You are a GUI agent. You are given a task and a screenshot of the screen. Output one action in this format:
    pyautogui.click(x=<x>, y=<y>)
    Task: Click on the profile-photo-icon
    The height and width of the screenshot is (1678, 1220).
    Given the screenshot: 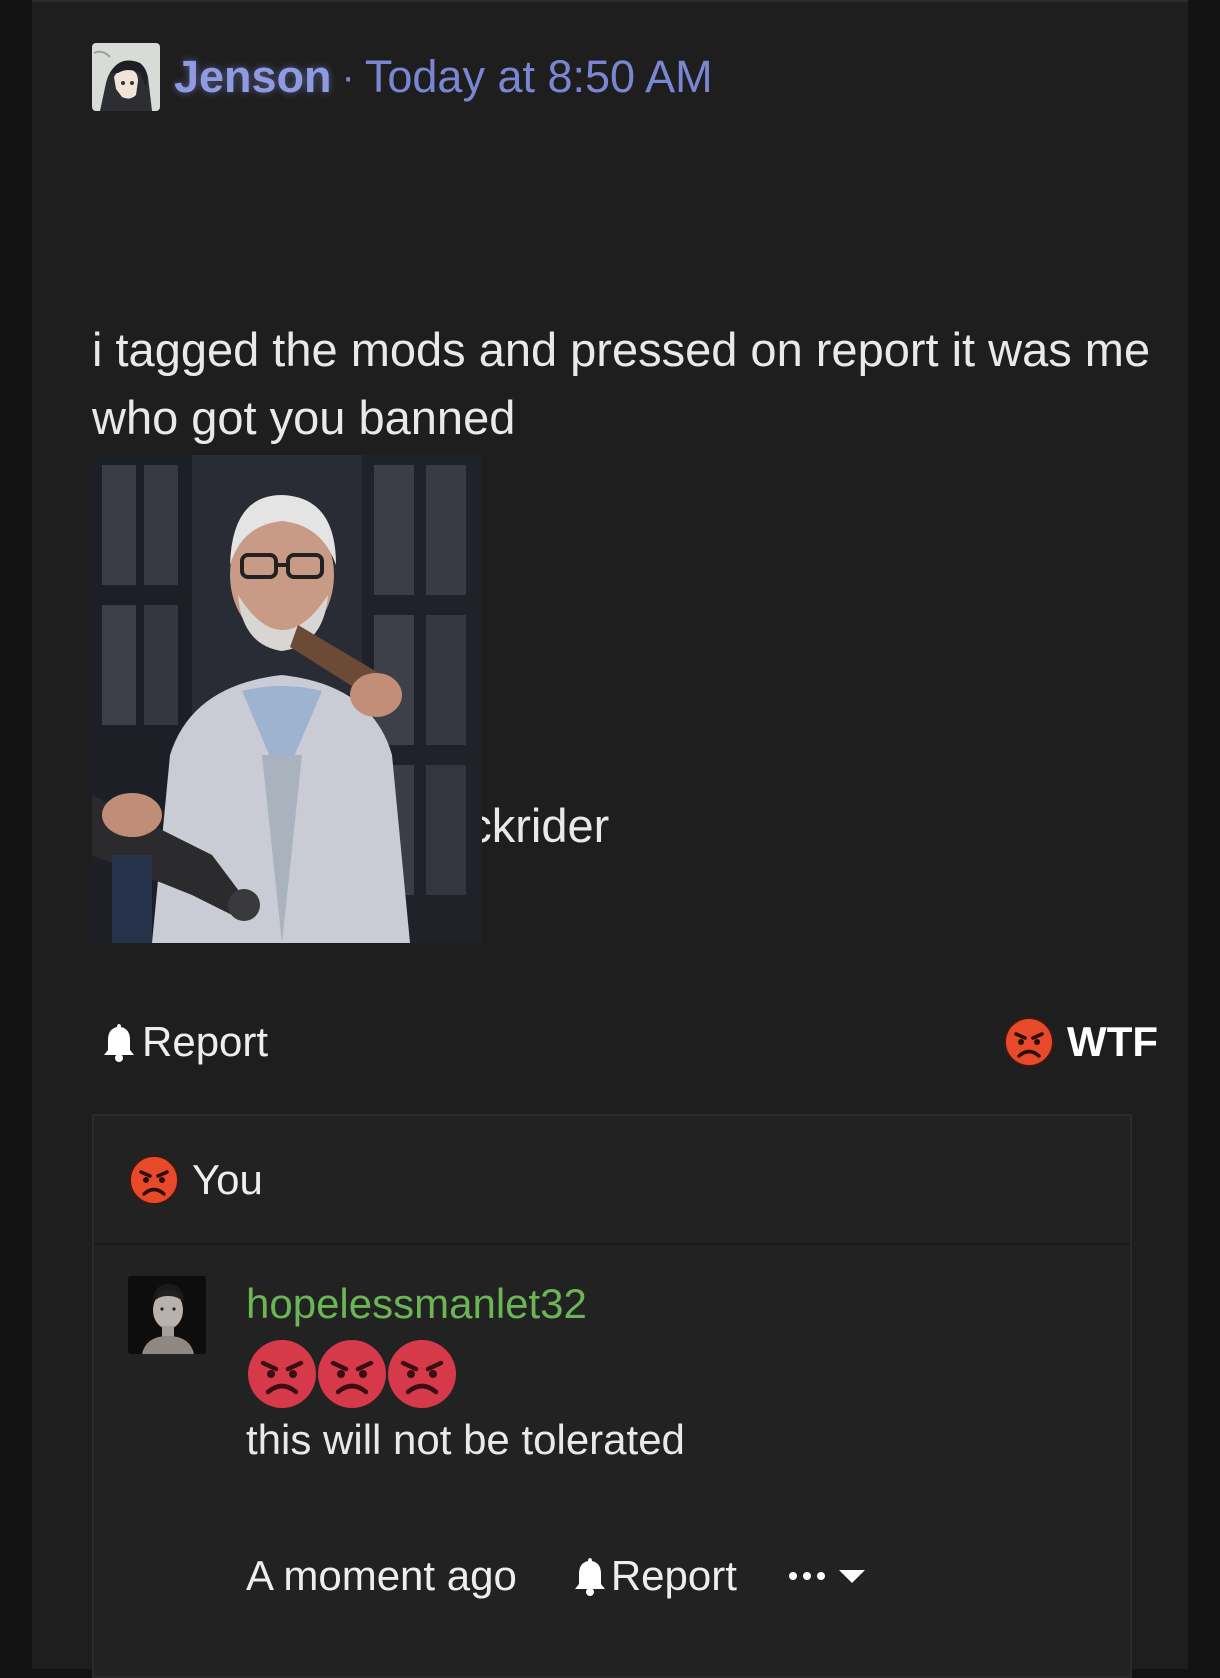 What is the action you would take?
    pyautogui.click(x=167, y=1315)
    